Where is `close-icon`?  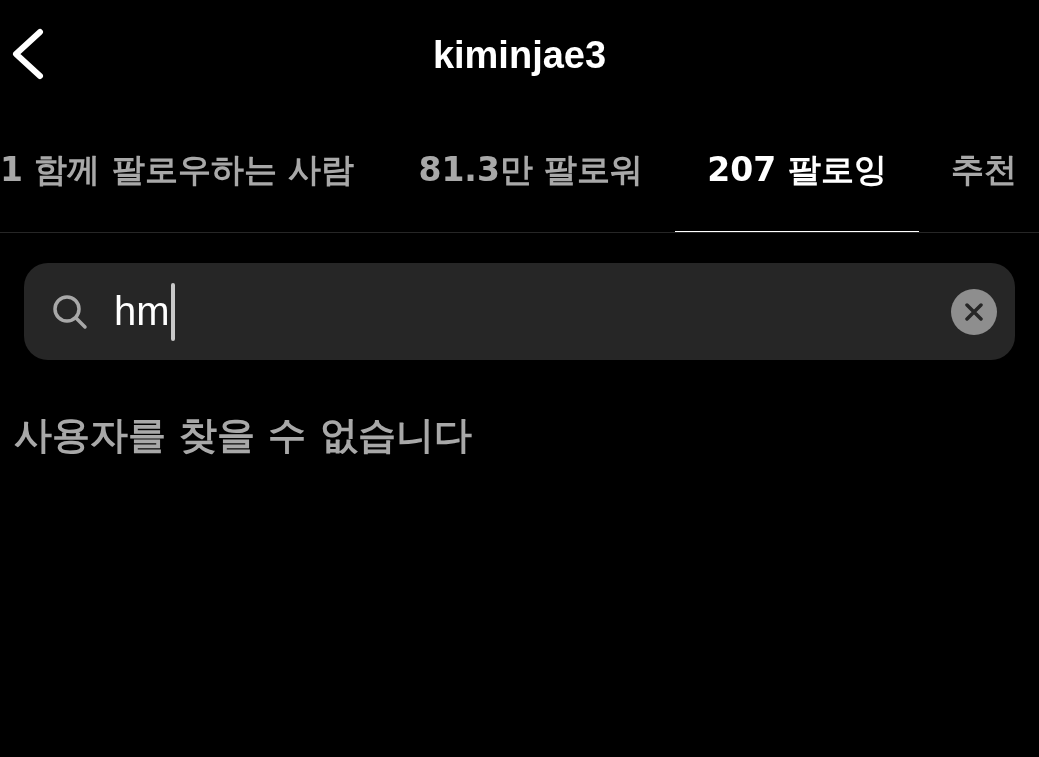
close-icon is located at coordinates (974, 311).